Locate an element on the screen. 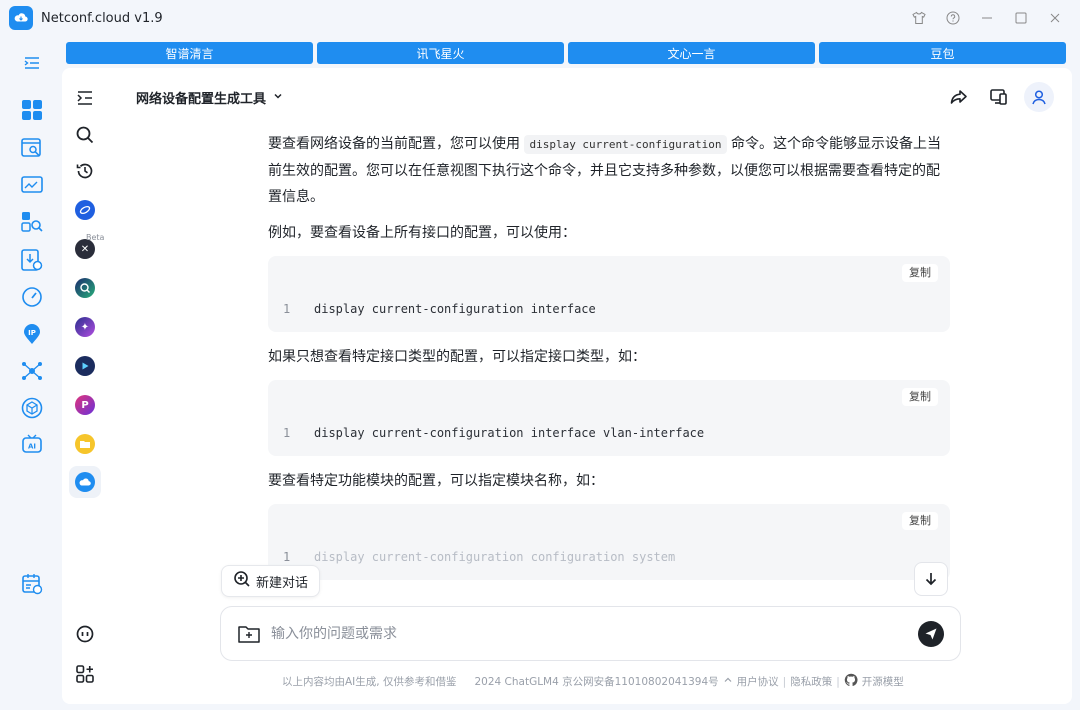  chevron-down-icon is located at coordinates (278, 98).